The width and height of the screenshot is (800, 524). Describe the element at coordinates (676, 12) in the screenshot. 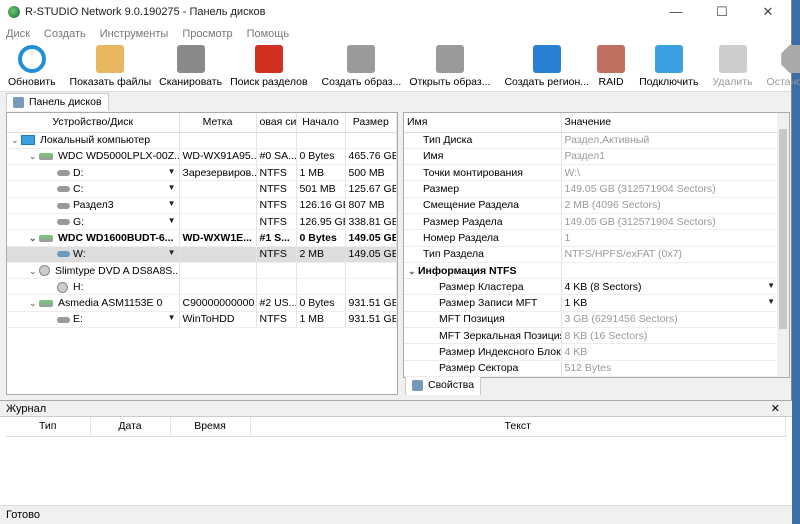

I see `minimize-button: —` at that location.